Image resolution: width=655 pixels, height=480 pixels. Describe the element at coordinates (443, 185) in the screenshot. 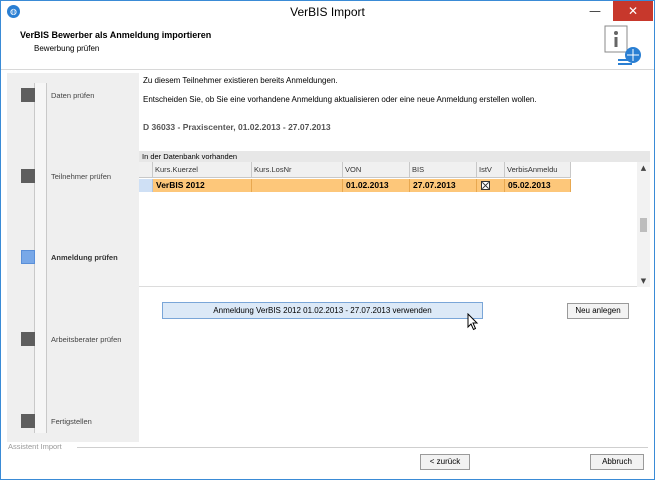

I see `table-cell: 27.07.2013` at that location.